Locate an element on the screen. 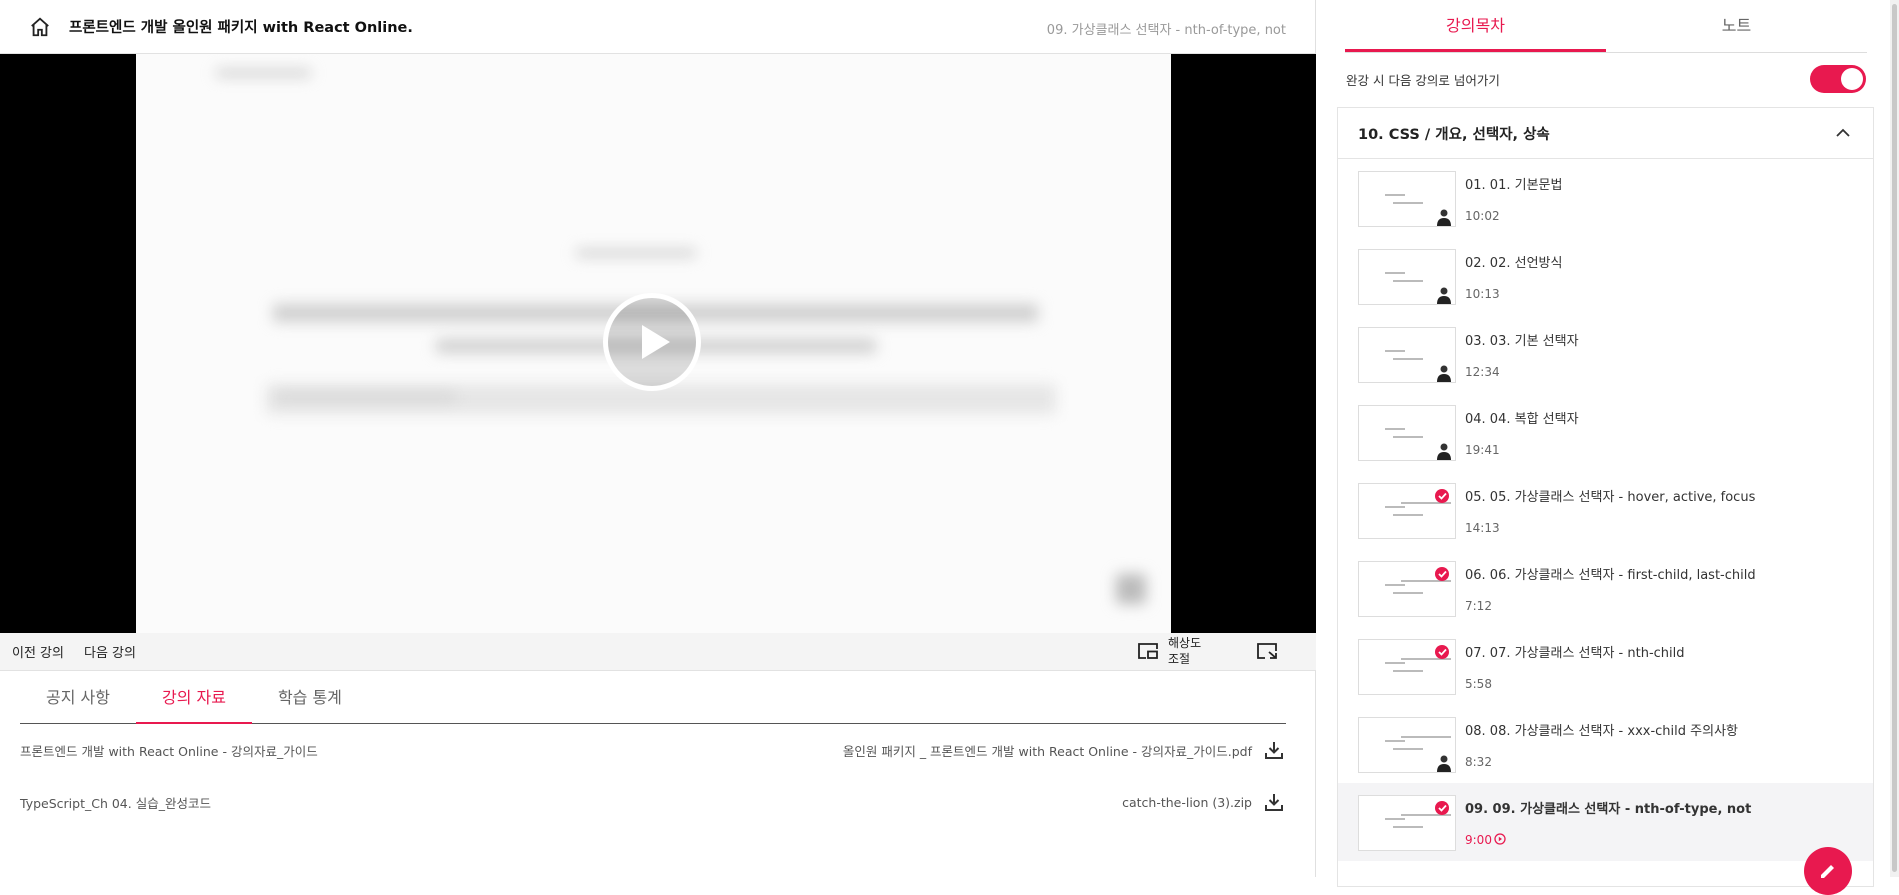  lecture-title: 01. 01. 기본문법 is located at coordinates (1514, 185).